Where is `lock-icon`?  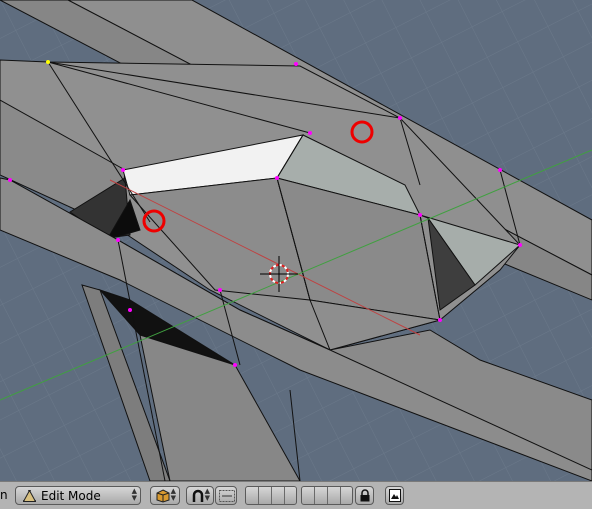 lock-icon is located at coordinates (365, 495).